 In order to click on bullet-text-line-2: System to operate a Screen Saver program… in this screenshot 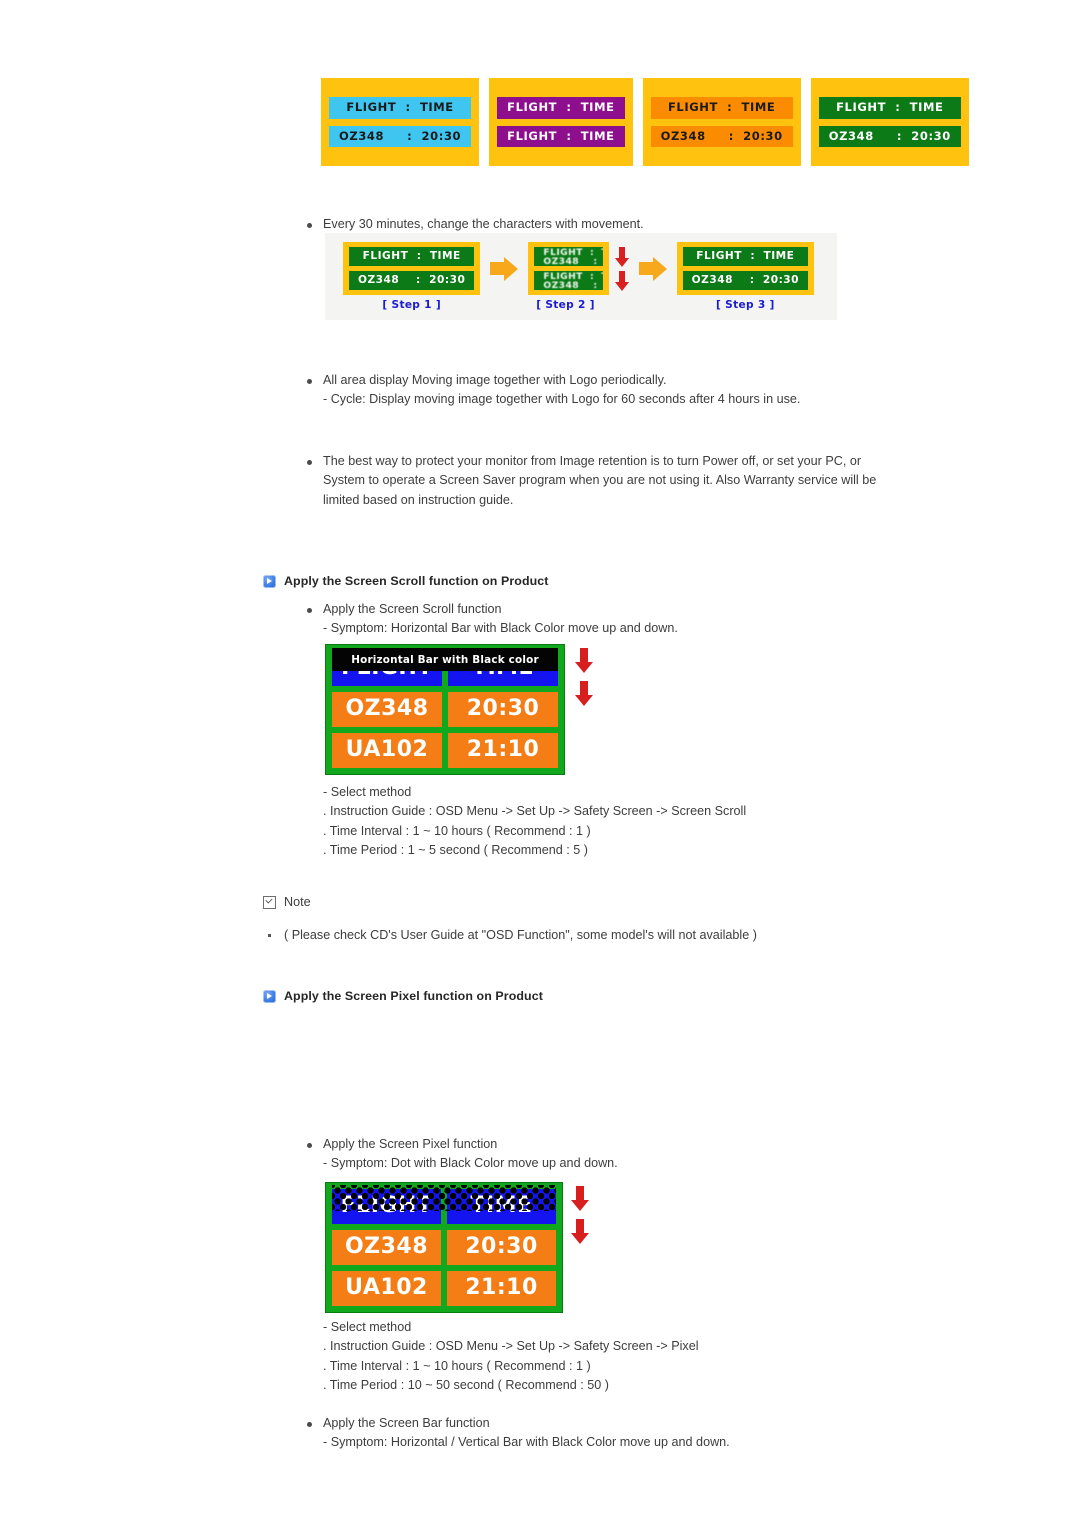, I will do `click(600, 480)`.